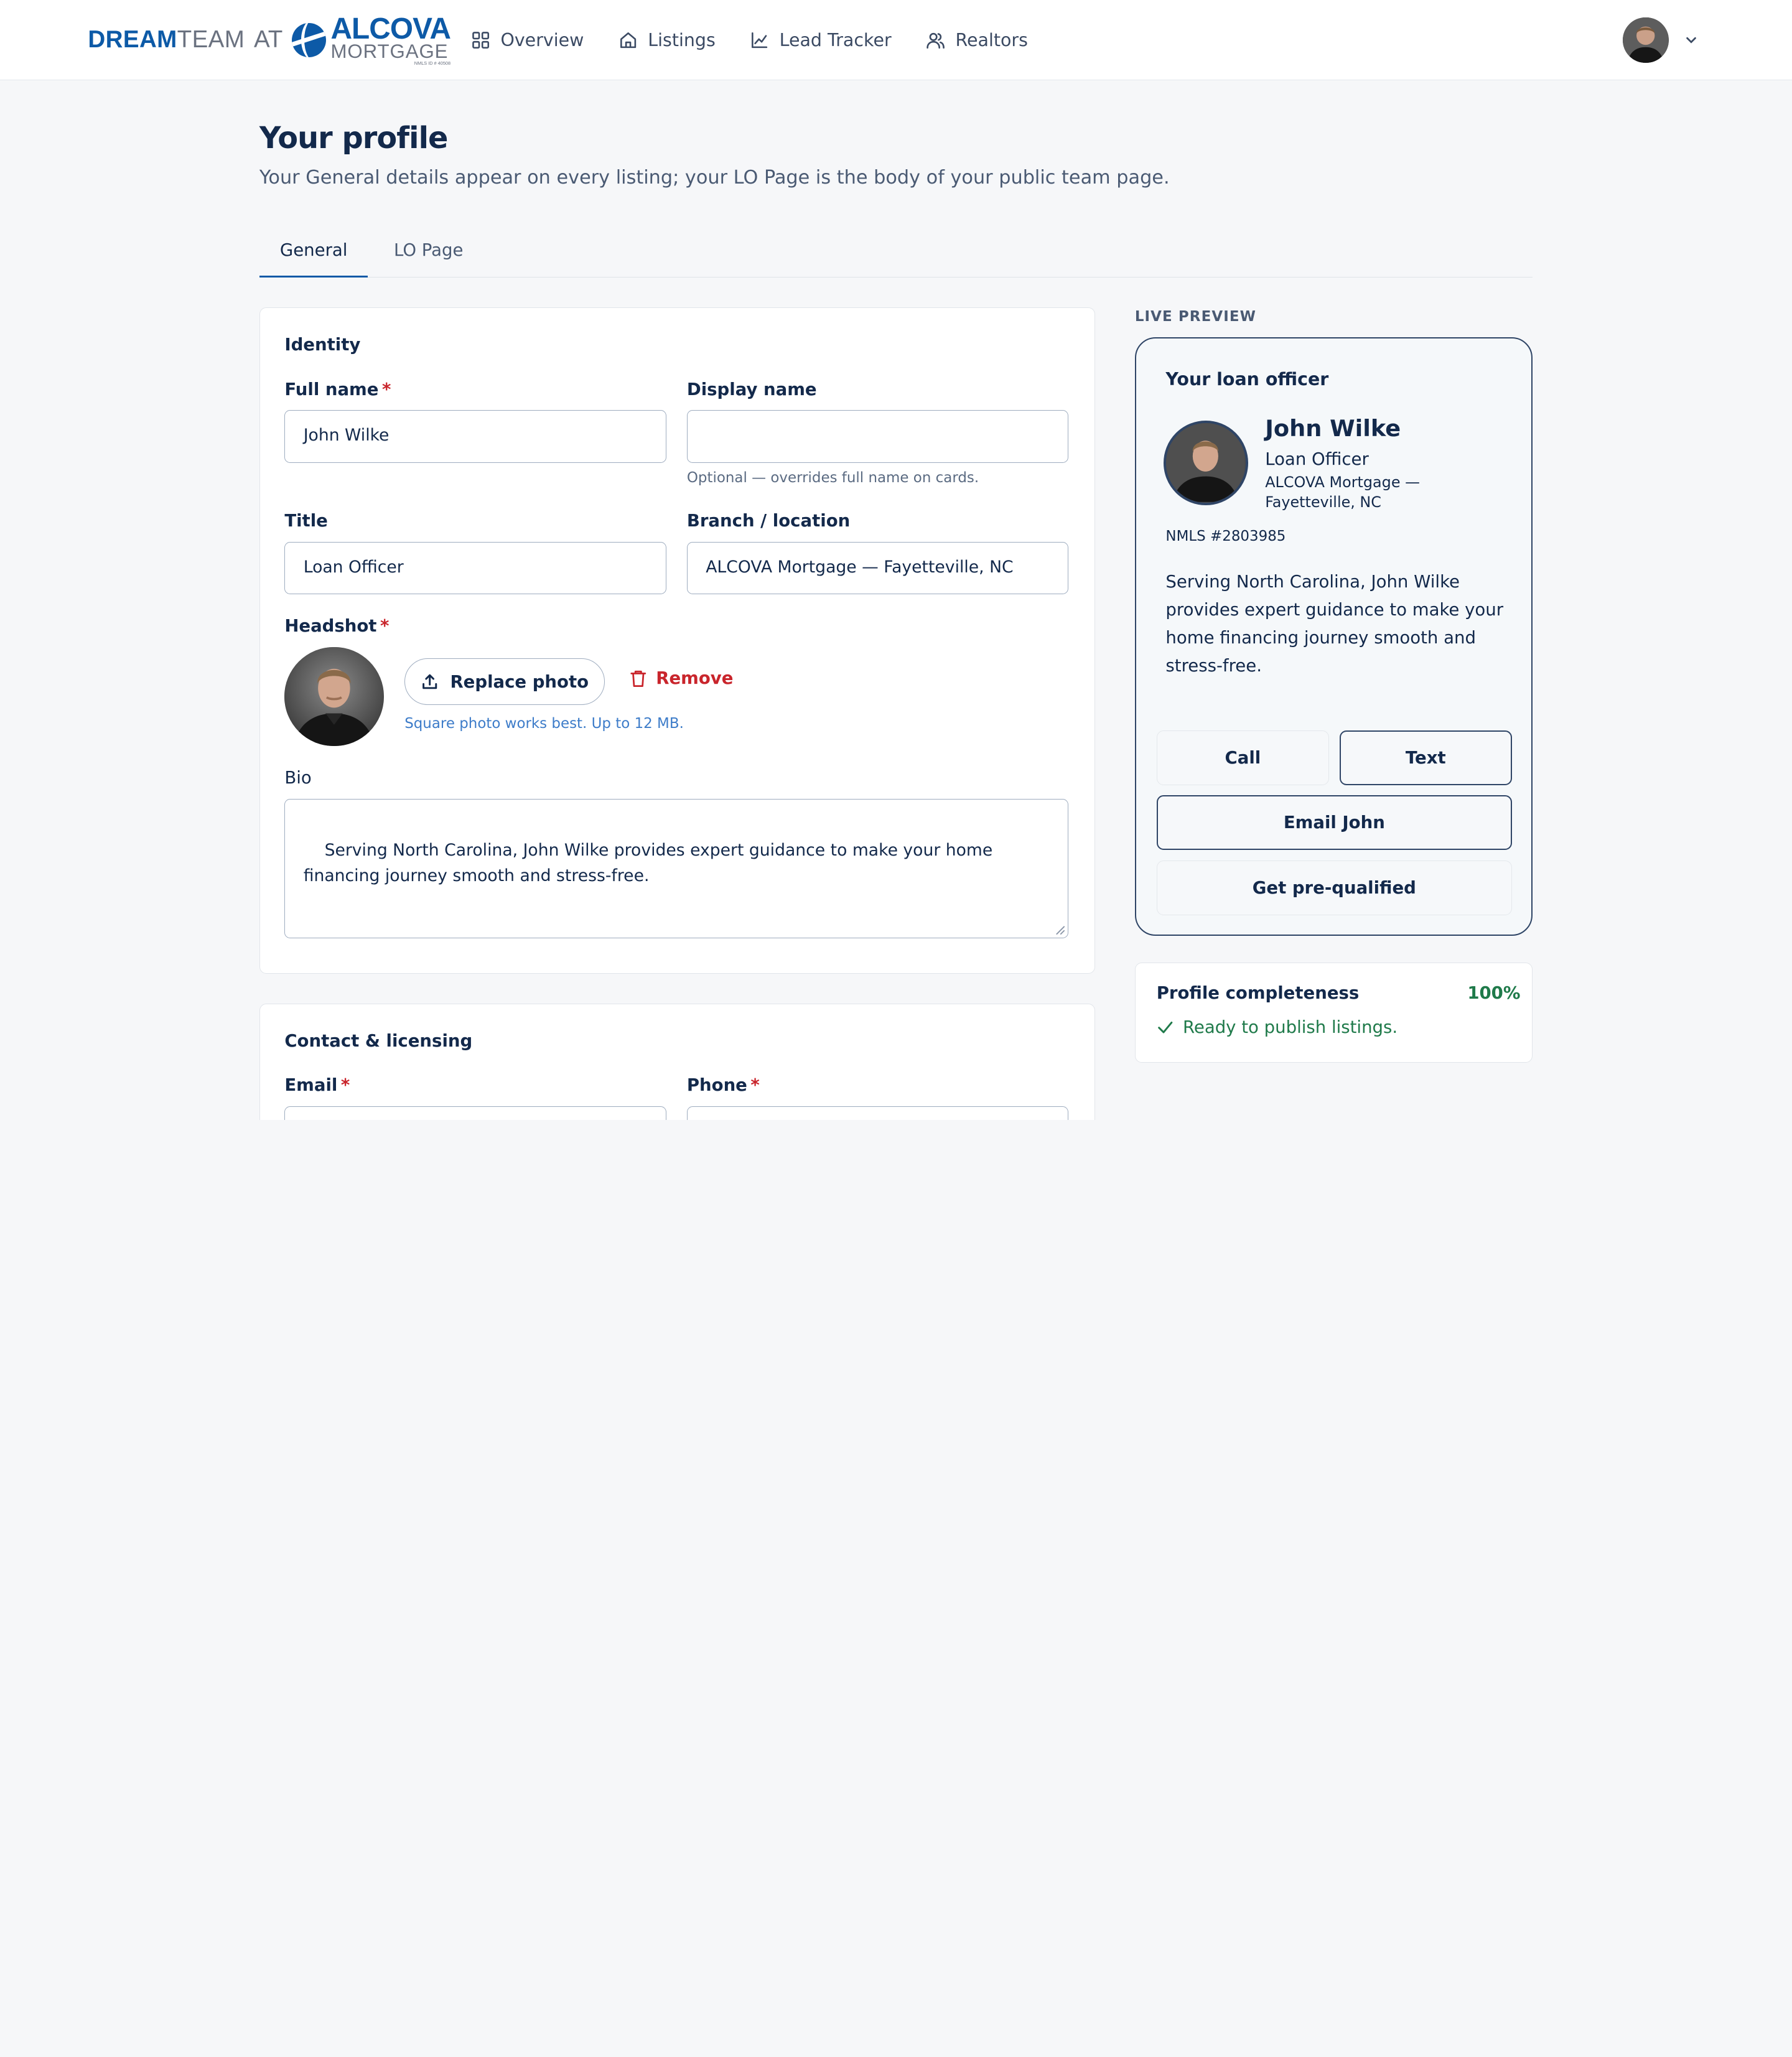 This screenshot has height=2057, width=1792. I want to click on completeness-label: Profile completeness, so click(1258, 992).